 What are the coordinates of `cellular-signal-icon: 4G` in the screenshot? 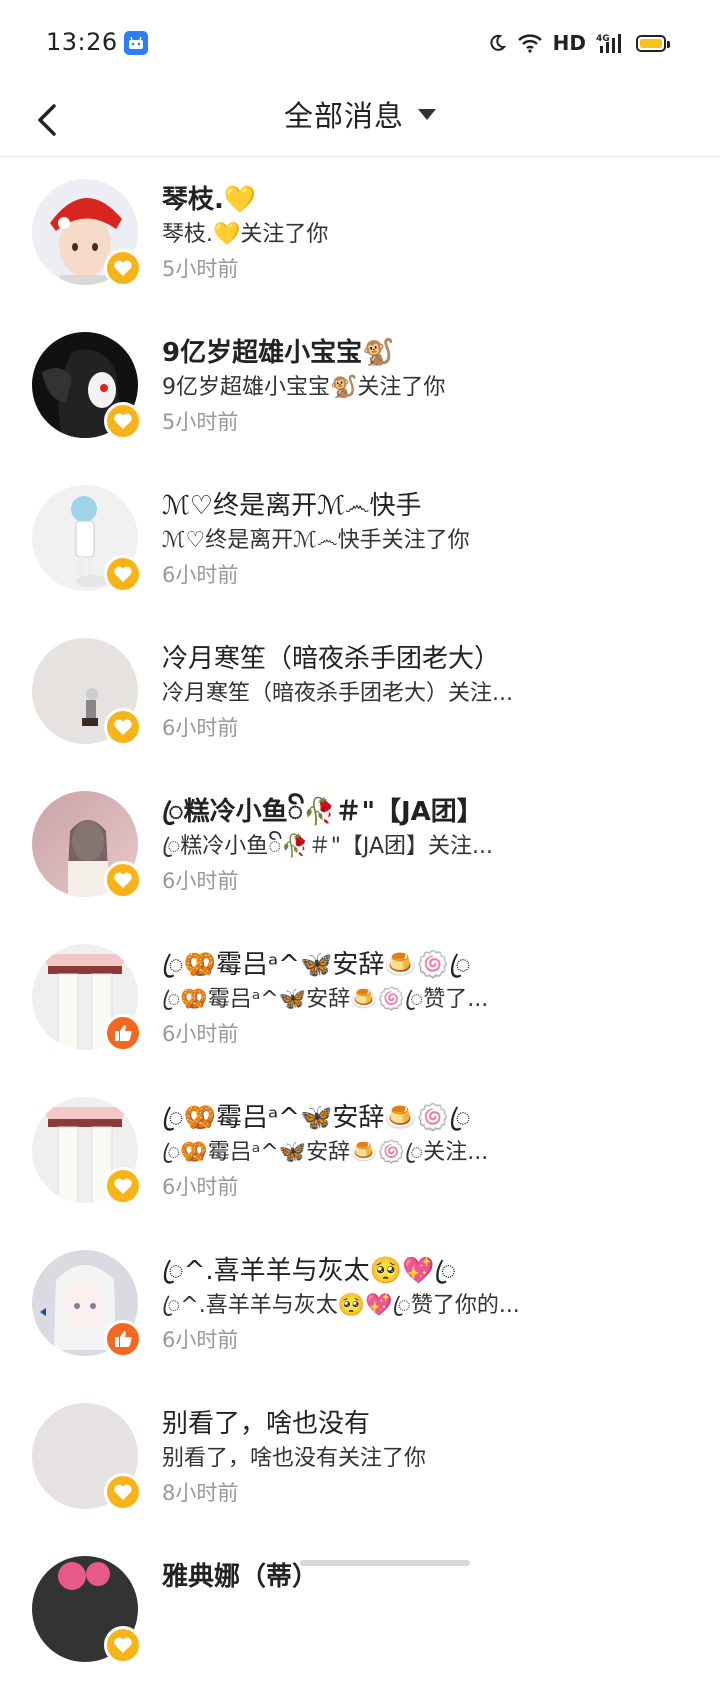 It's located at (608, 43).